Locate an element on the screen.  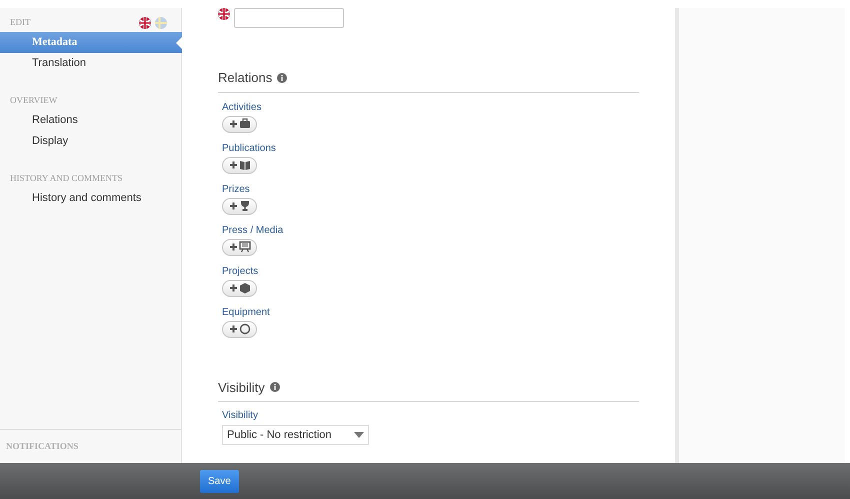
sidebar-item: History and comments is located at coordinates (90, 198).